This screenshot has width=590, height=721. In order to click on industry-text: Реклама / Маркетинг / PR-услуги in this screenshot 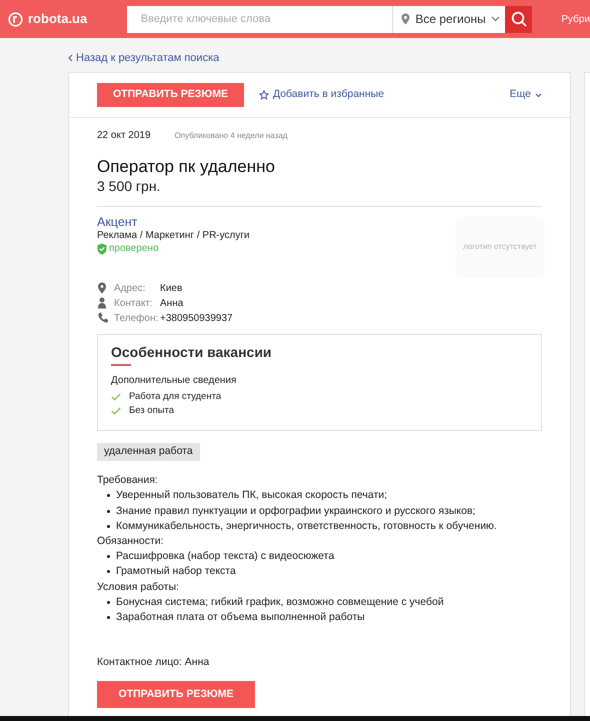, I will do `click(173, 236)`.